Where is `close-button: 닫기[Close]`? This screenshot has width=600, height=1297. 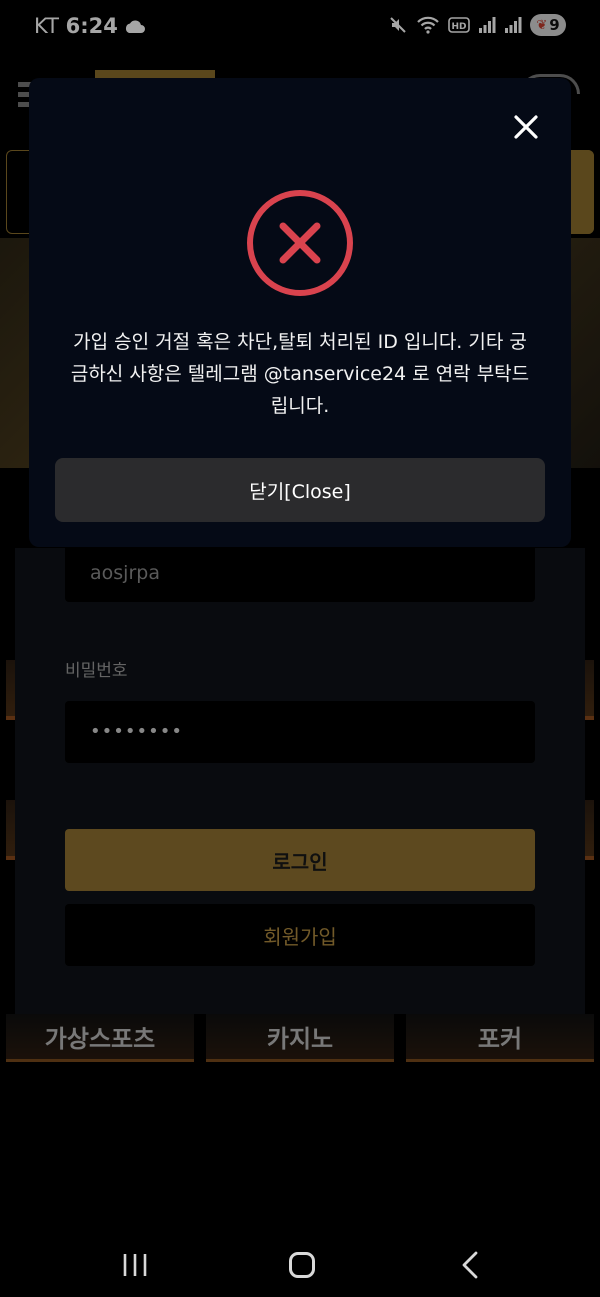 close-button: 닫기[Close] is located at coordinates (300, 490).